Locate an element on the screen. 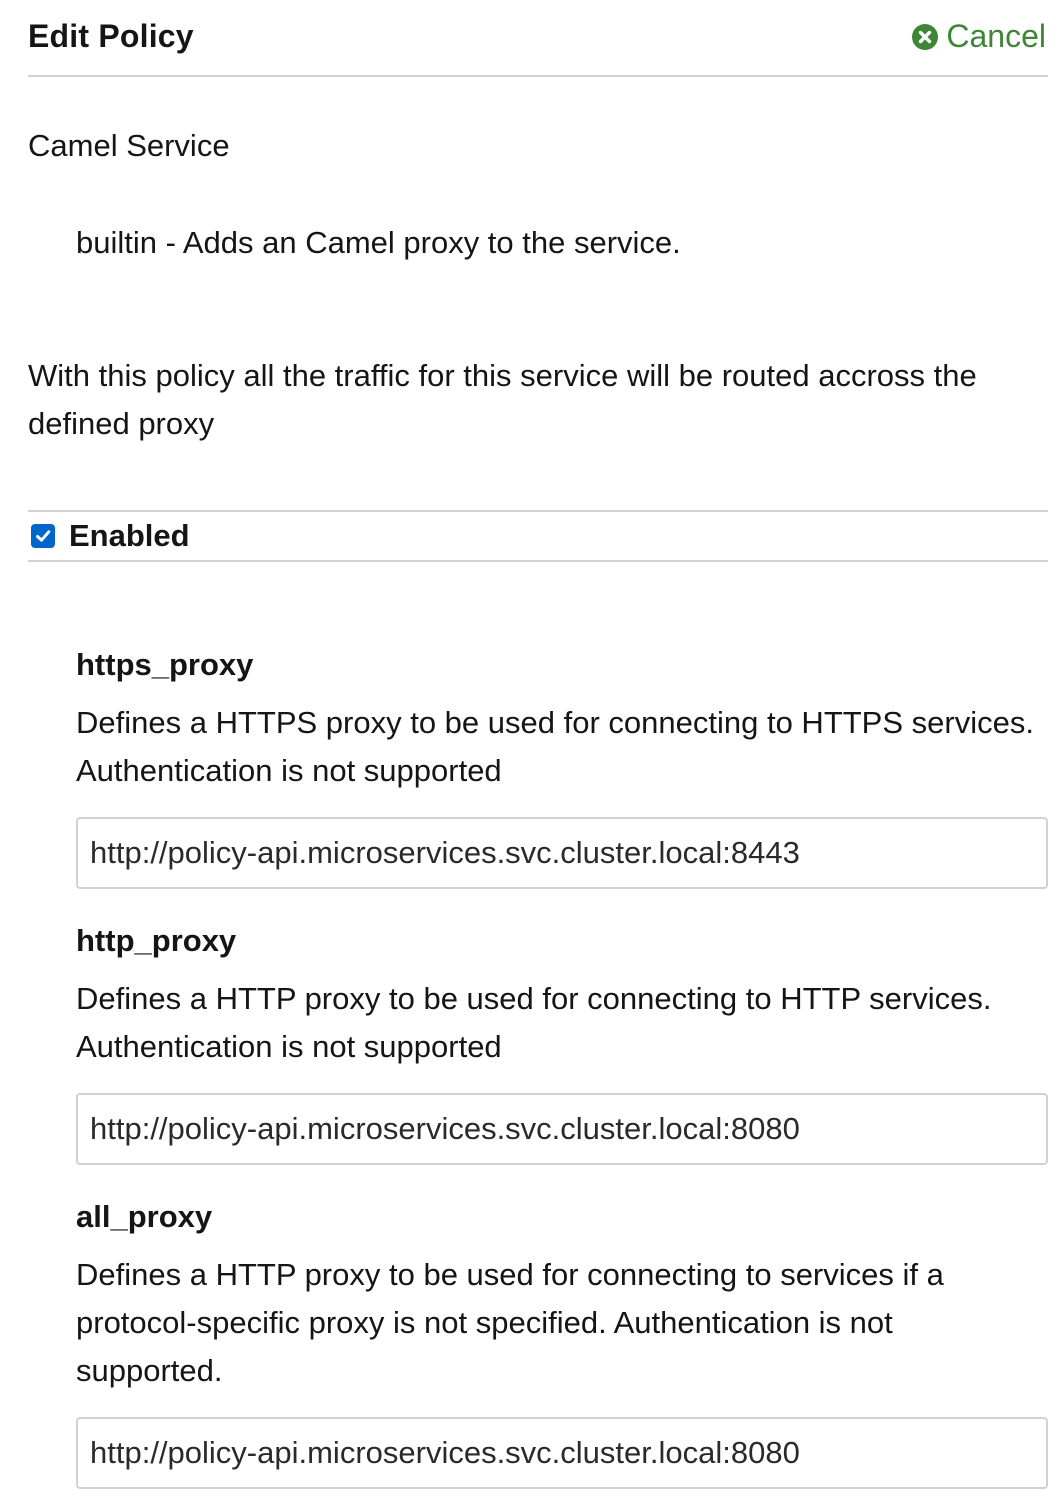 This screenshot has width=1060, height=1508. cancel-label: Cancel is located at coordinates (996, 36).